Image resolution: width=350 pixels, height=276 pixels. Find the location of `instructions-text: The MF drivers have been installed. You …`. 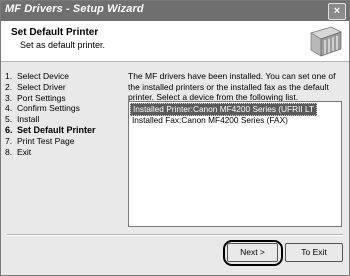

instructions-text: The MF drivers have been installed. You … is located at coordinates (232, 86).